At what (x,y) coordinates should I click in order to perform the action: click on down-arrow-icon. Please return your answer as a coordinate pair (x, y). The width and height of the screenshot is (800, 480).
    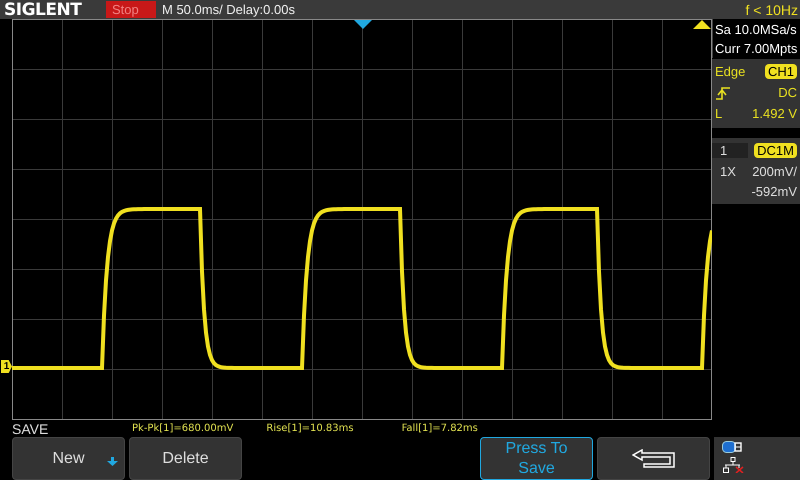
    Looking at the image, I should click on (112, 461).